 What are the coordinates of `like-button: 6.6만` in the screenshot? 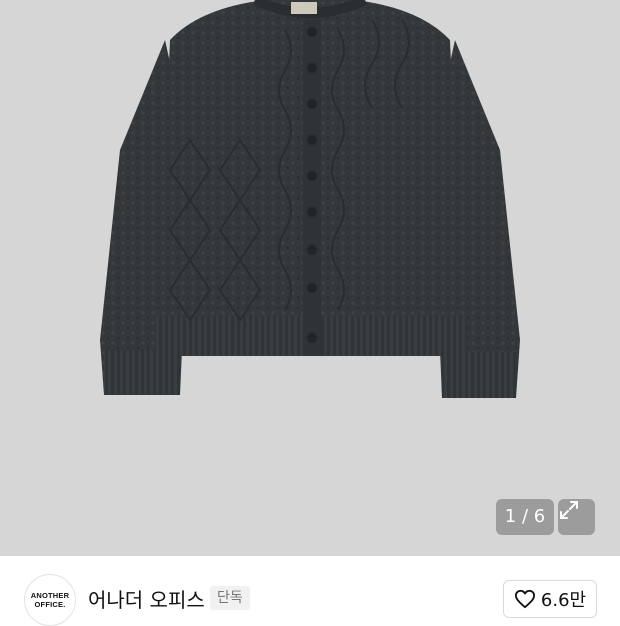 It's located at (550, 599).